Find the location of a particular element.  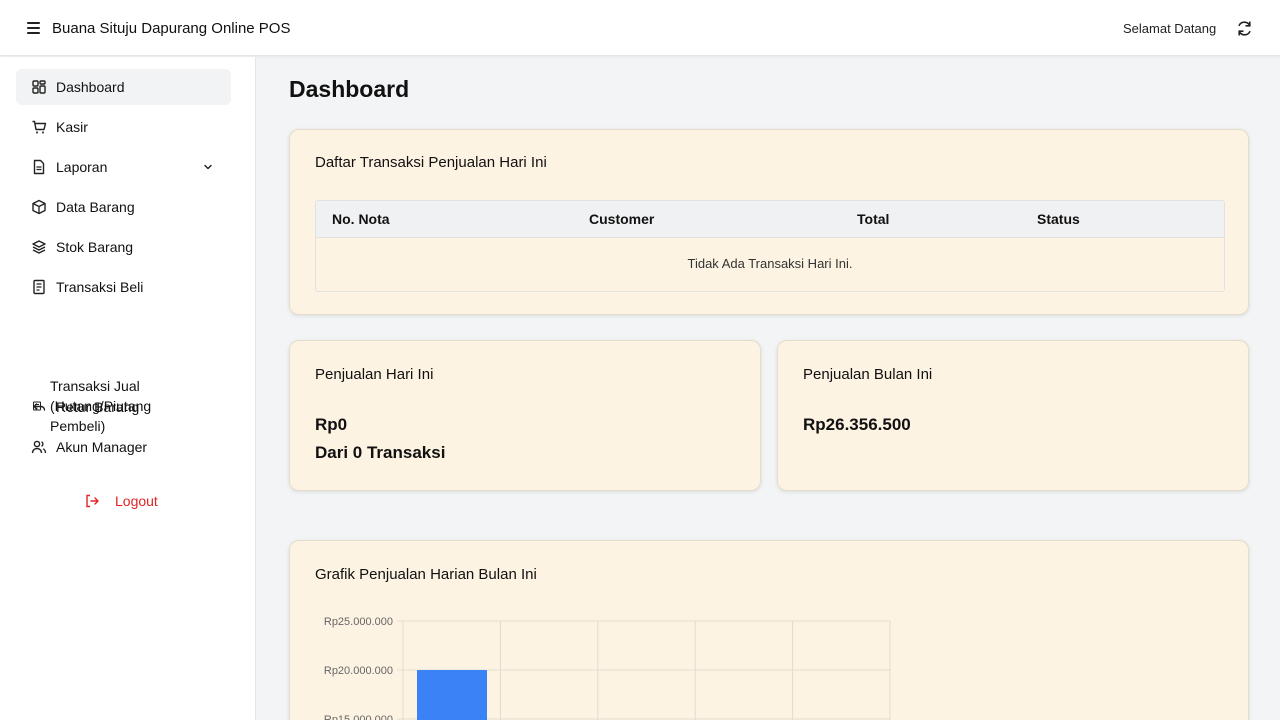

empty-message: Tidak Ada Transaksi Hari Ini. is located at coordinates (770, 263).